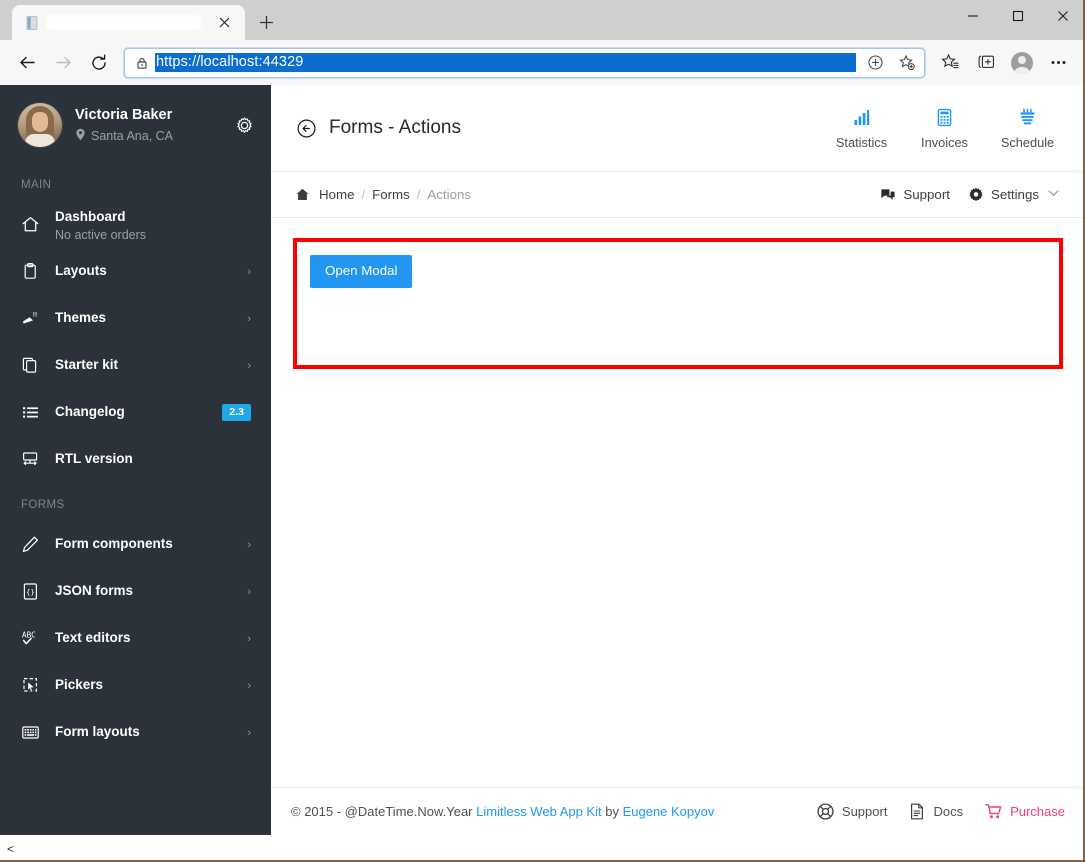 The image size is (1085, 862). What do you see at coordinates (917, 811) in the screenshot?
I see `document-icon` at bounding box center [917, 811].